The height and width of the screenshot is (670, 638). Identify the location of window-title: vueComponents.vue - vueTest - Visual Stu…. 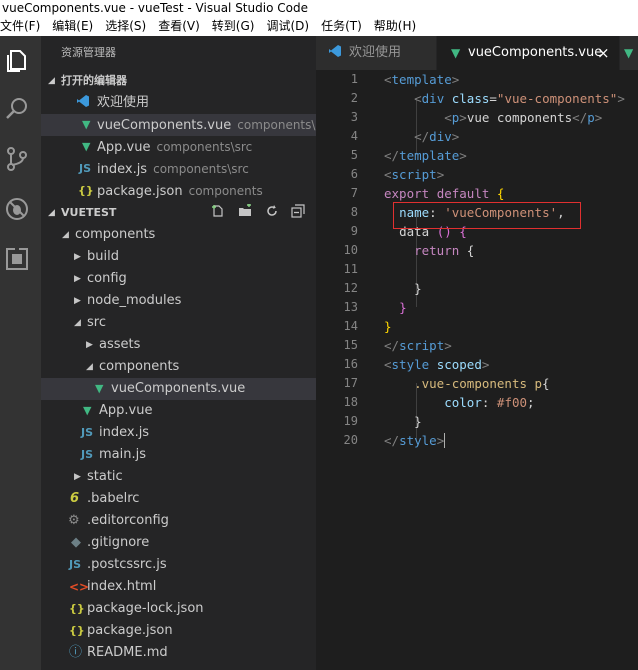
(319, 8).